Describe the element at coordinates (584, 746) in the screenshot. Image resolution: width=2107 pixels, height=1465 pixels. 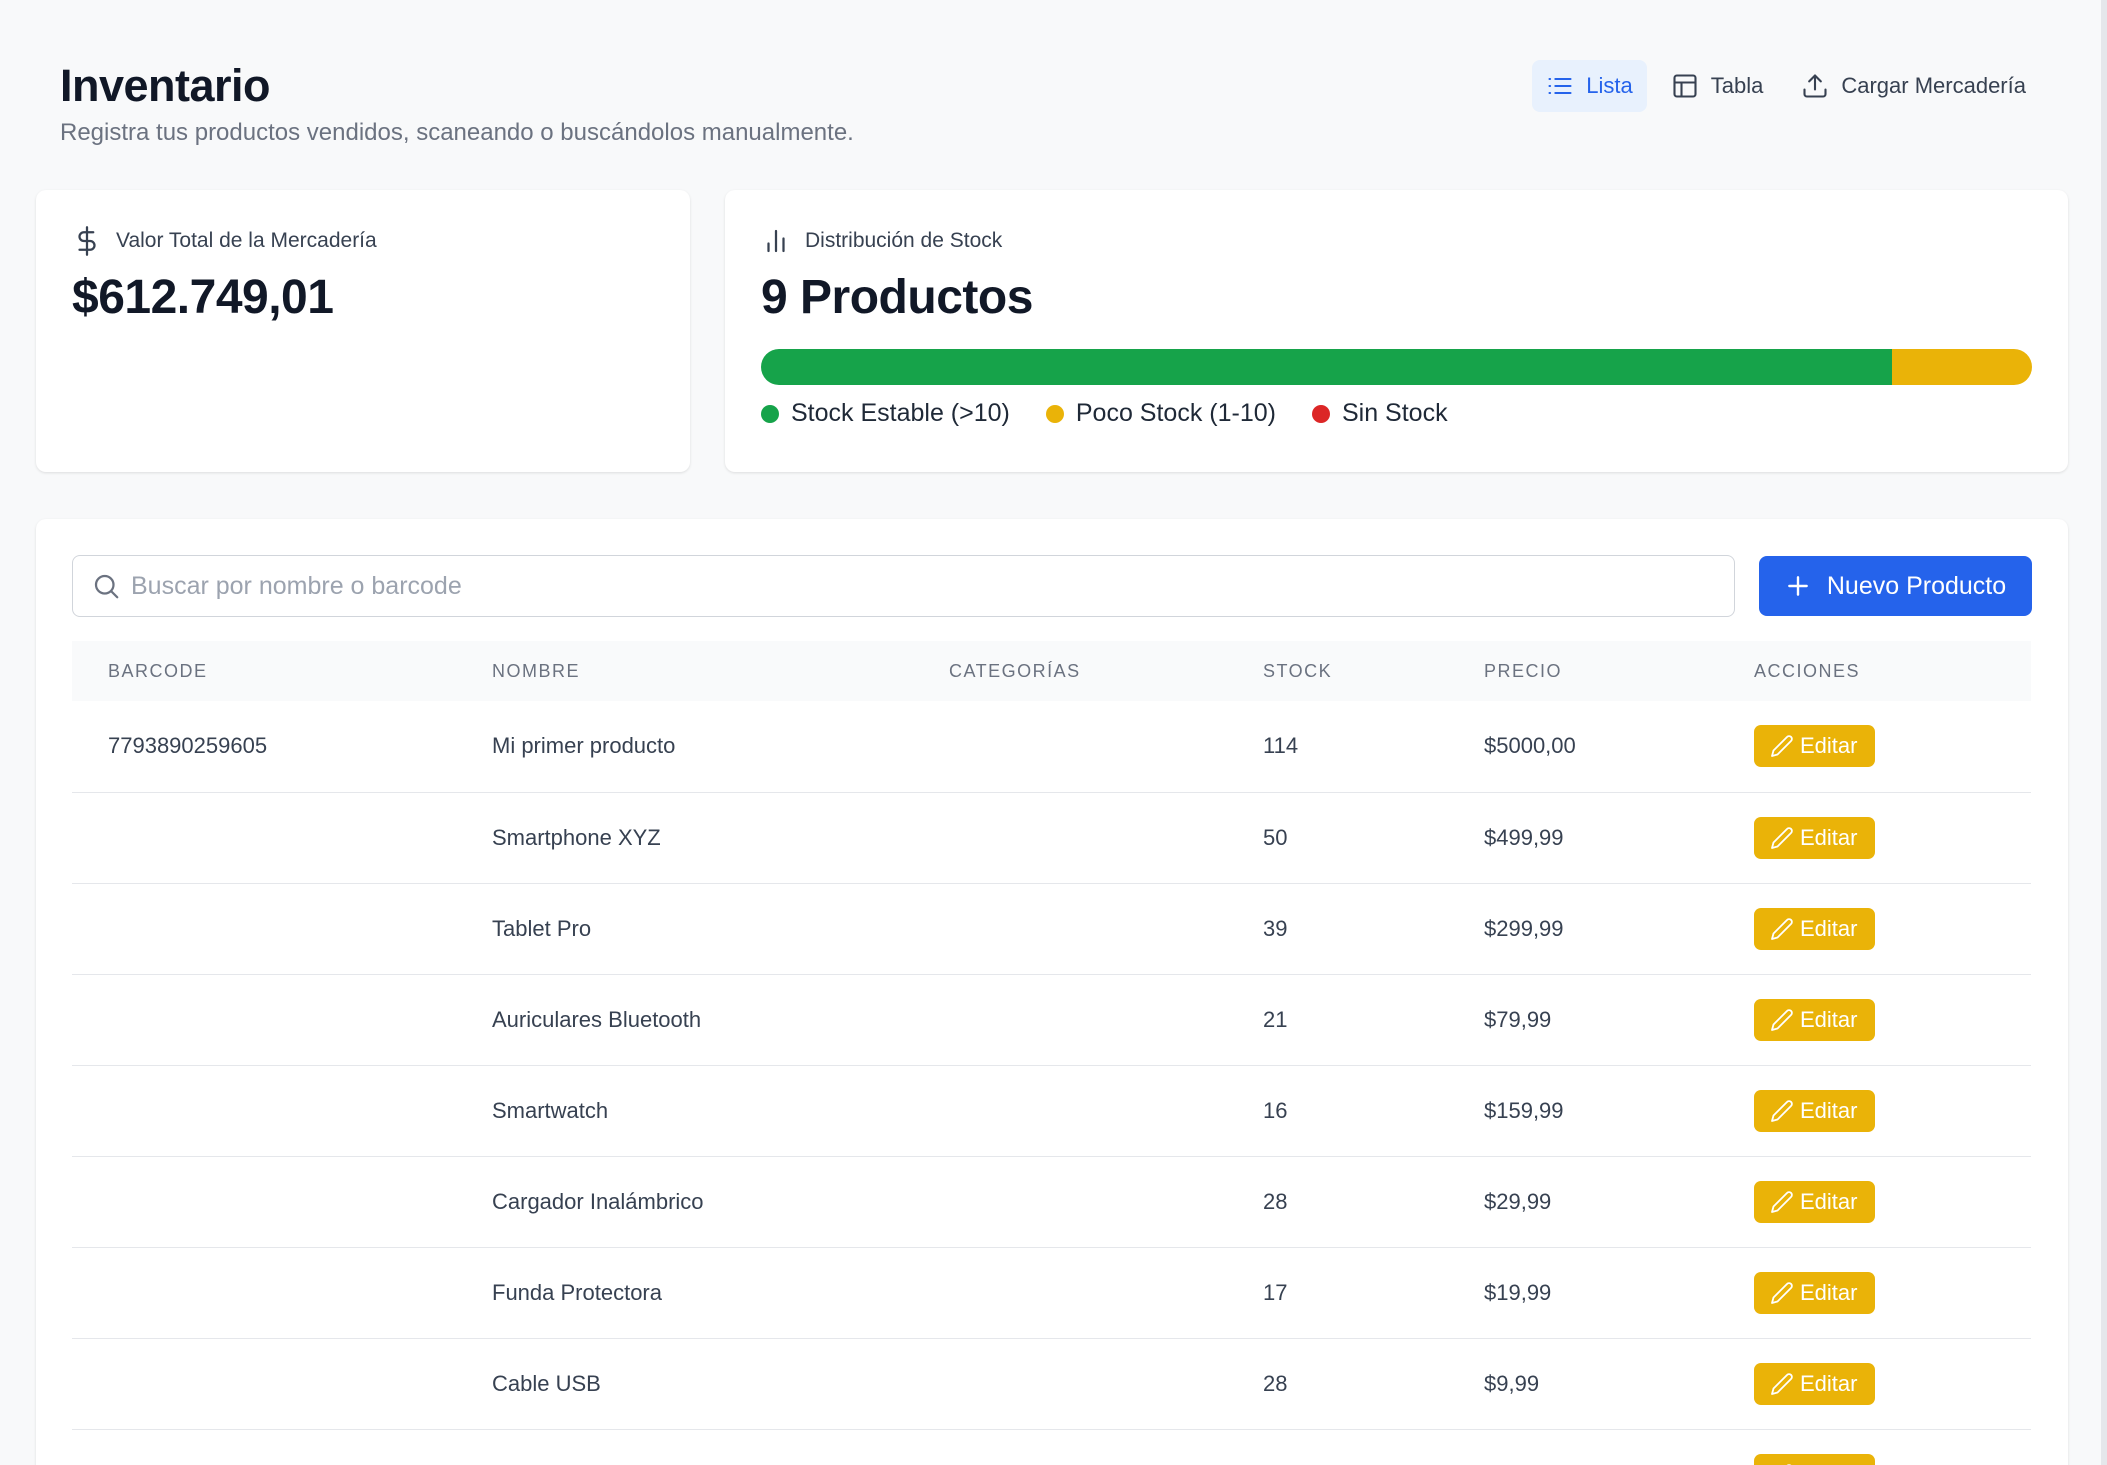
I see `cell-name: Mi primer producto` at that location.